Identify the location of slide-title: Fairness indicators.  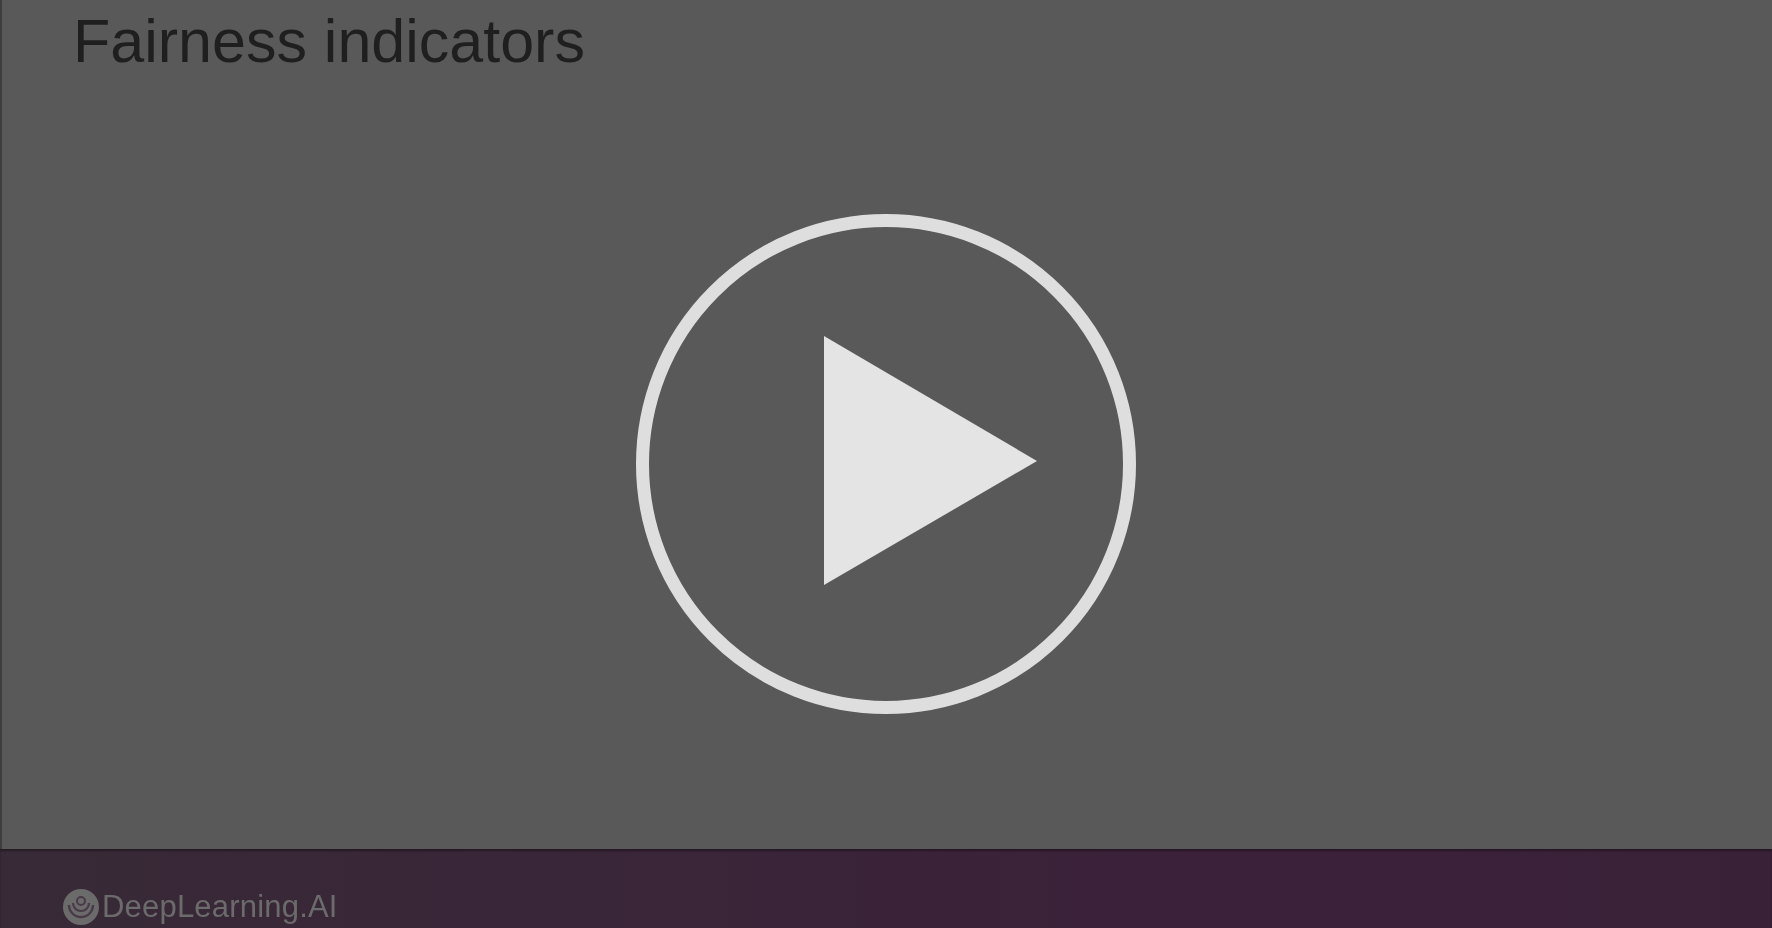
(329, 41).